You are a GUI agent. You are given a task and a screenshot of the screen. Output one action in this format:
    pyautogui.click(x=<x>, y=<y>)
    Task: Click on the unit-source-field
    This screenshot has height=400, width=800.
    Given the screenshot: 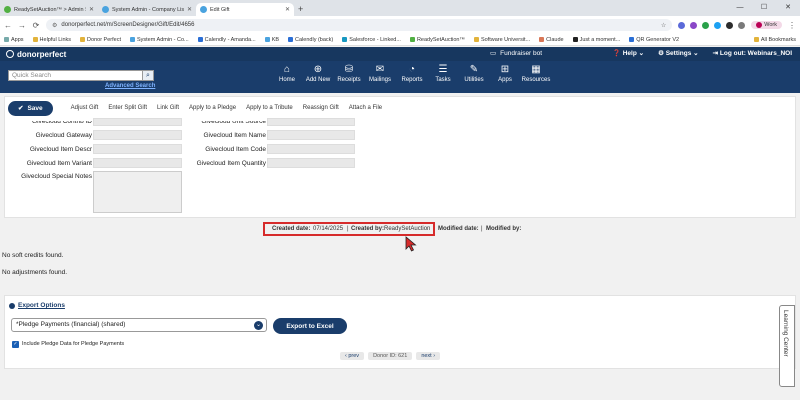 What is the action you would take?
    pyautogui.click(x=311, y=122)
    